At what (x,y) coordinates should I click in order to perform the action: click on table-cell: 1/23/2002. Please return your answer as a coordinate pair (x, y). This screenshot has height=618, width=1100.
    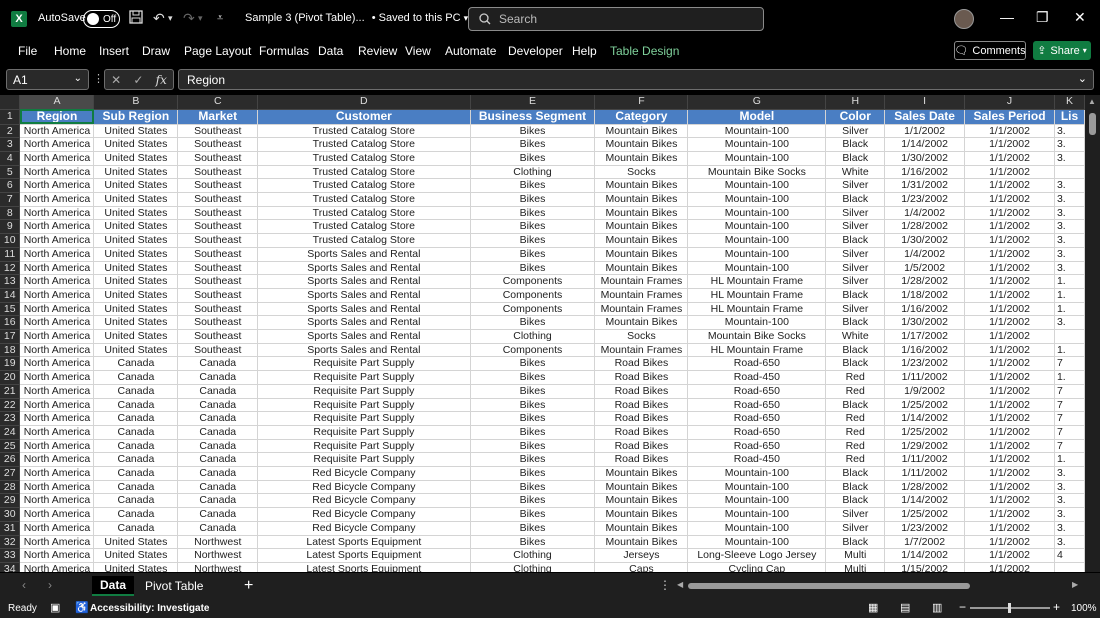
    Looking at the image, I should click on (925, 528).